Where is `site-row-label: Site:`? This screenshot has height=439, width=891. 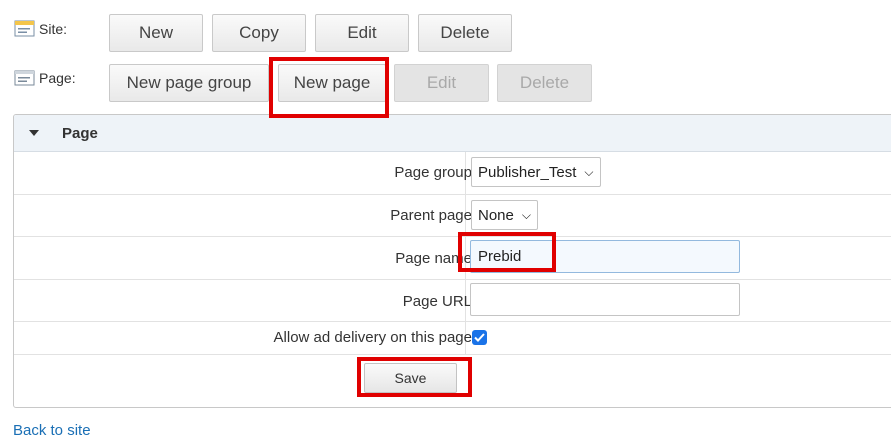
site-row-label: Site: is located at coordinates (40, 29).